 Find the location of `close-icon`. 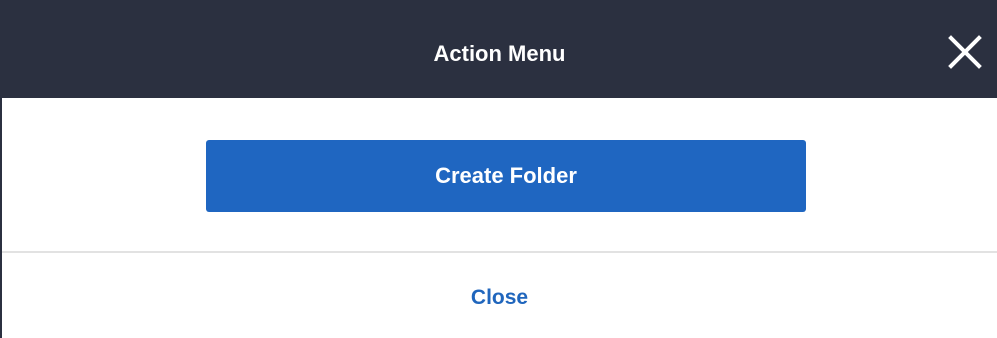

close-icon is located at coordinates (965, 52).